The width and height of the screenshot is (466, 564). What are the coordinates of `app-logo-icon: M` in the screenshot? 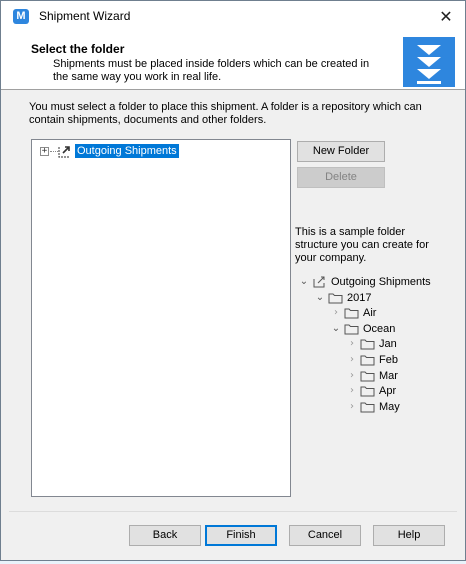 It's located at (21, 16).